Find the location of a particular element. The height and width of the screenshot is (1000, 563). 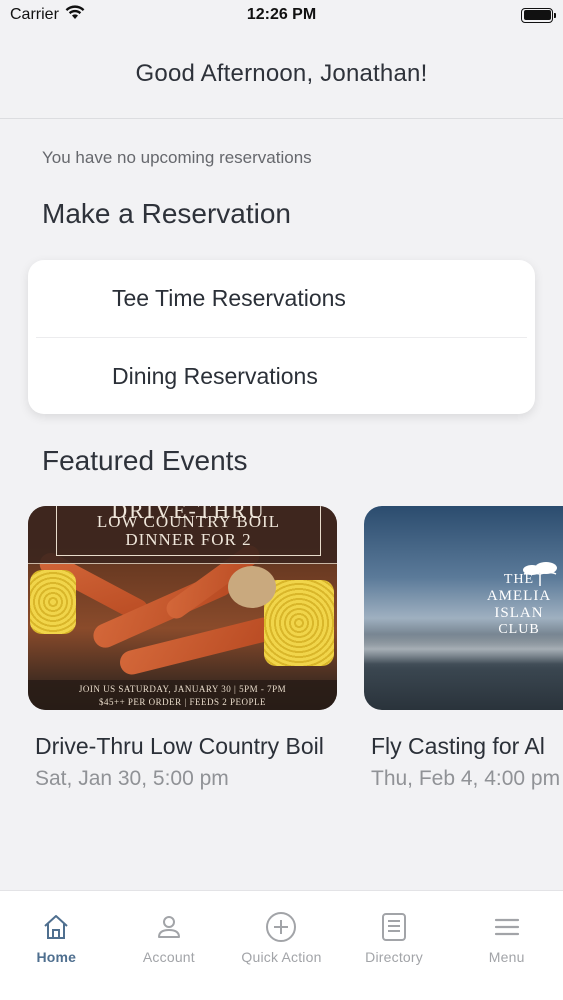

tab-label: Quick Action is located at coordinates (281, 957).